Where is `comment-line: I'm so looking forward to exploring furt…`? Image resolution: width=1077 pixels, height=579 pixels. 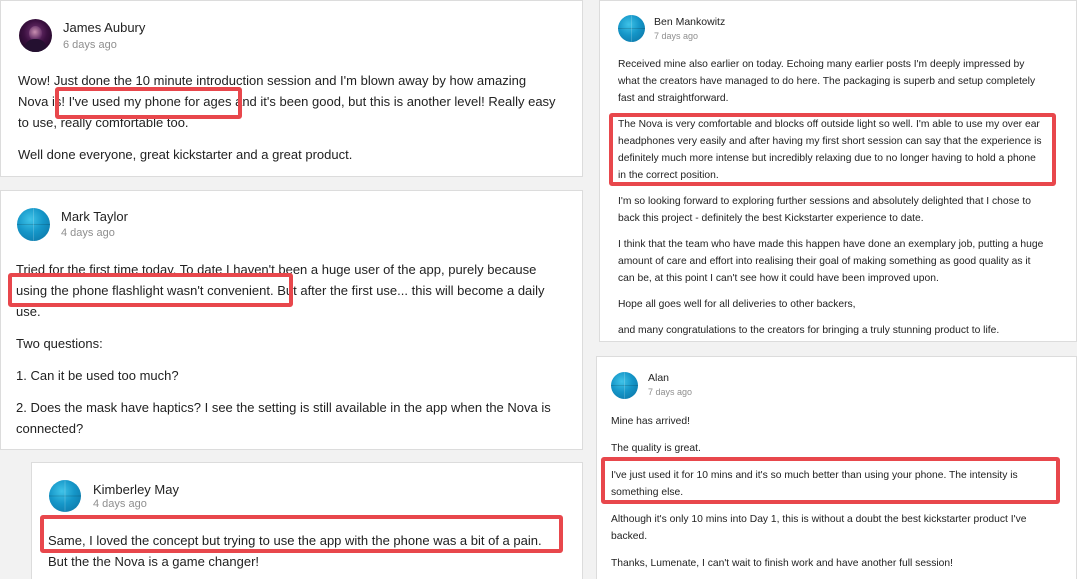 comment-line: I'm so looking forward to exploring furt… is located at coordinates (824, 201).